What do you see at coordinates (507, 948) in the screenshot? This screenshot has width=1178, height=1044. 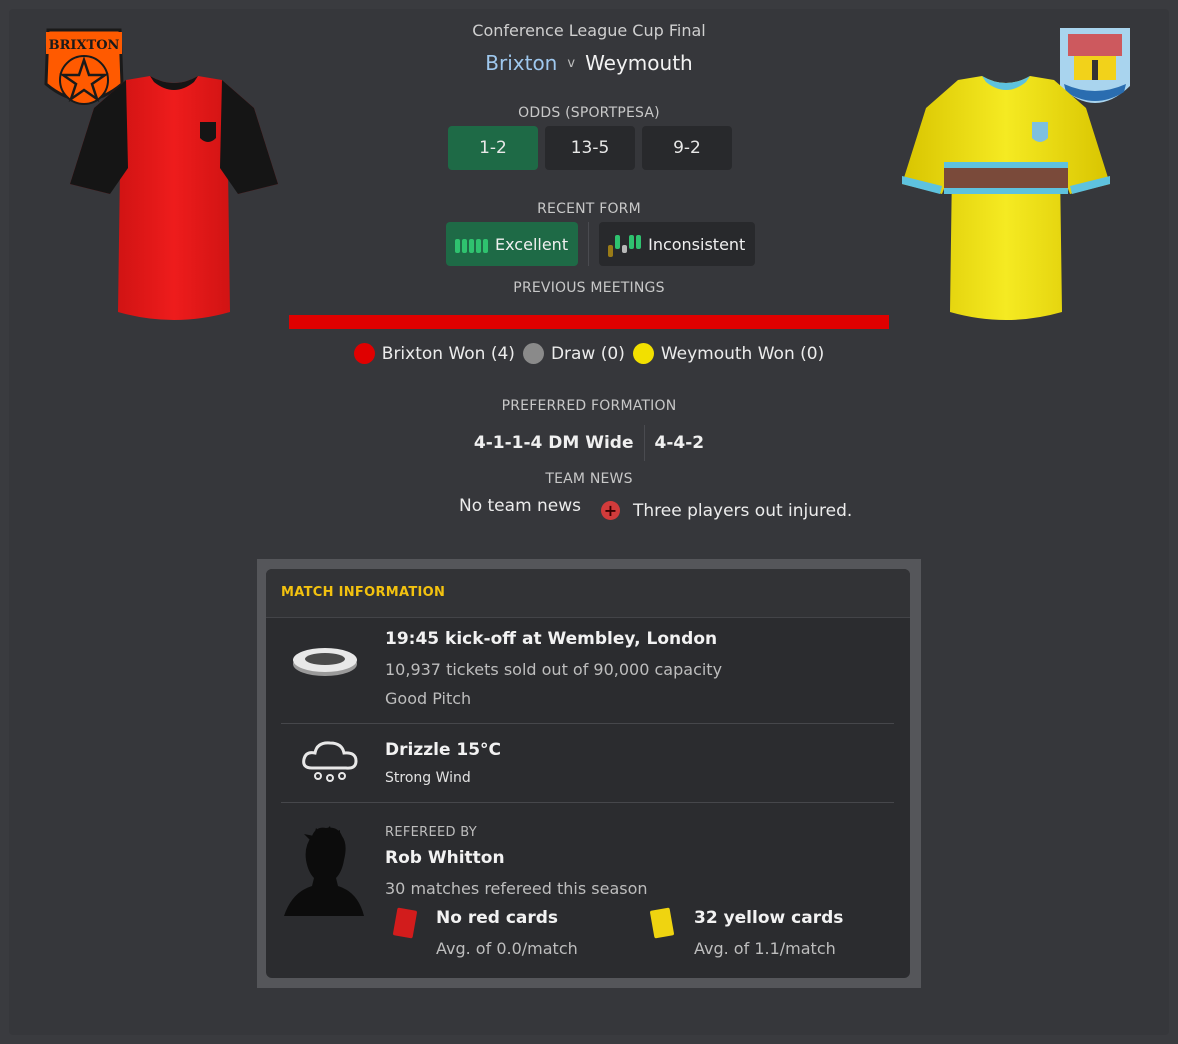 I see `red-cards-average: Avg. of 0.0/match` at bounding box center [507, 948].